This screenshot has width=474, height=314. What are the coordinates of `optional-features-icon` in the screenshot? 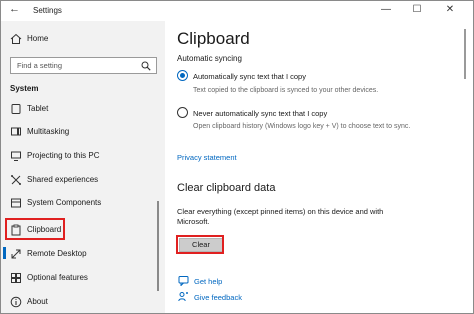 It's located at (16, 278).